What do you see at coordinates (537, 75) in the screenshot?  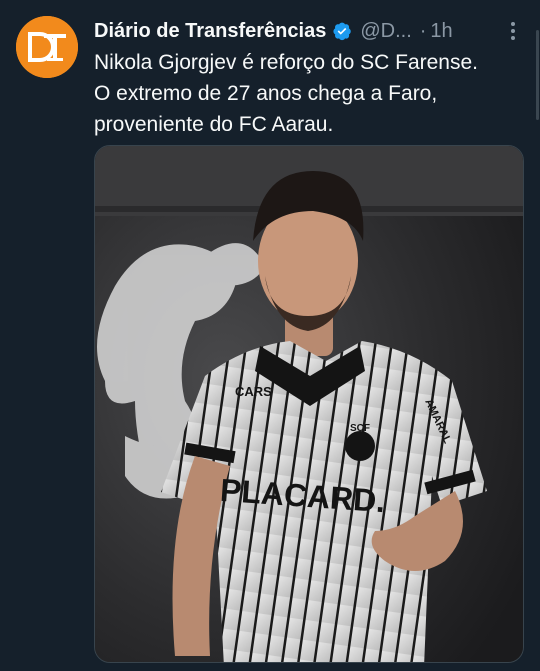 I see `scrollbar-thumb` at bounding box center [537, 75].